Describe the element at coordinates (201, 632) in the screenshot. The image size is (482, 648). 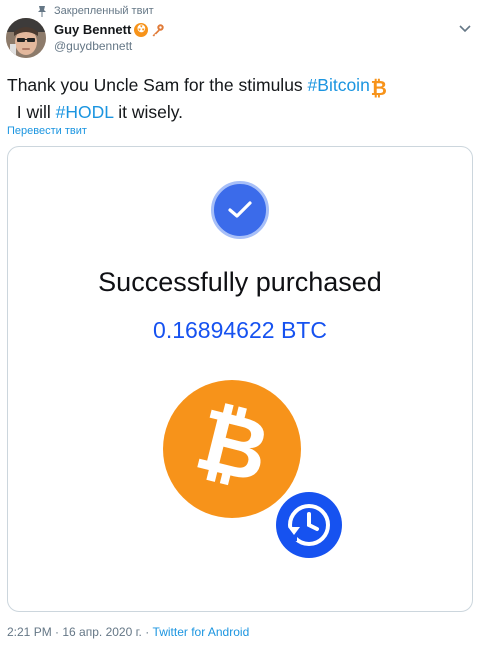
I see `tweet-source-link: Twitter for Android` at that location.